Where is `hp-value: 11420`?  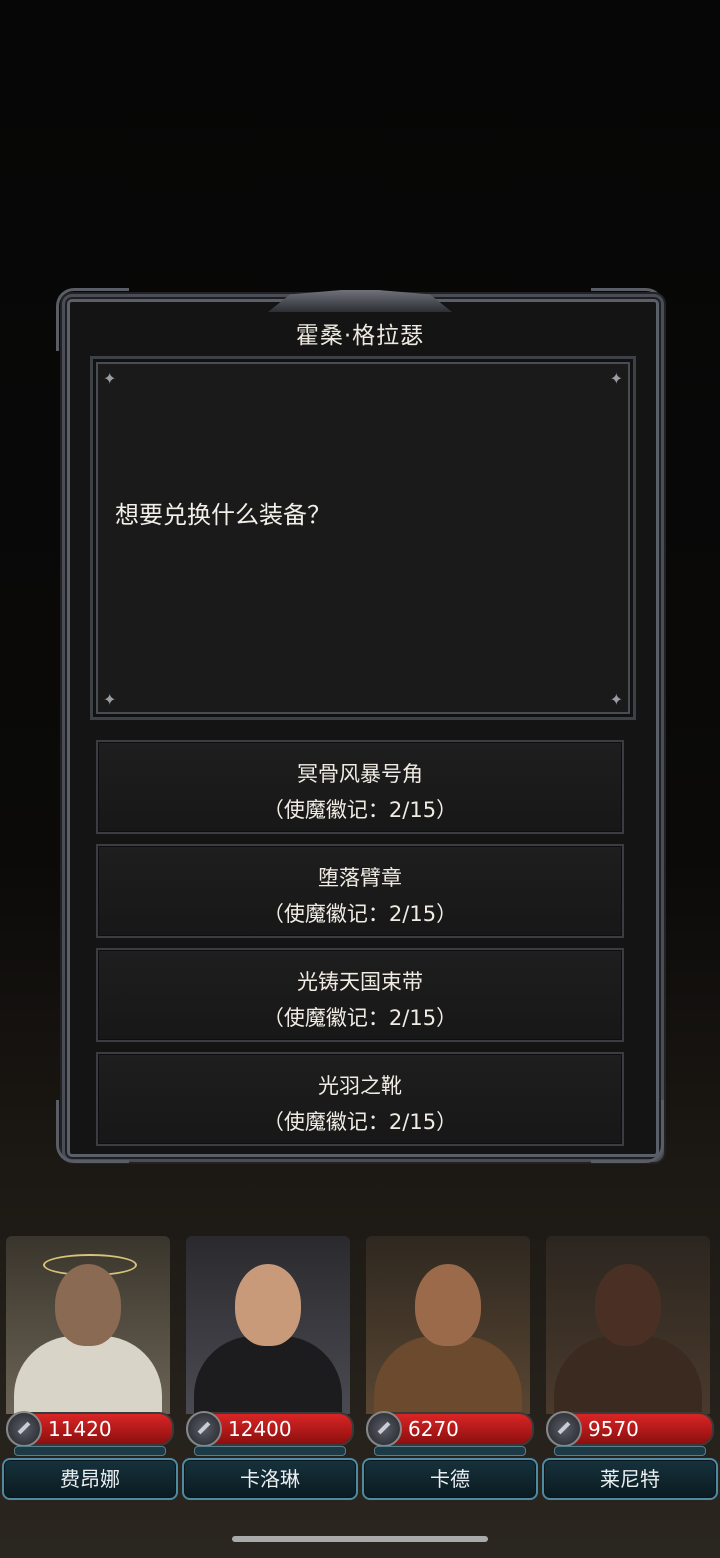
hp-value: 11420 is located at coordinates (80, 1429).